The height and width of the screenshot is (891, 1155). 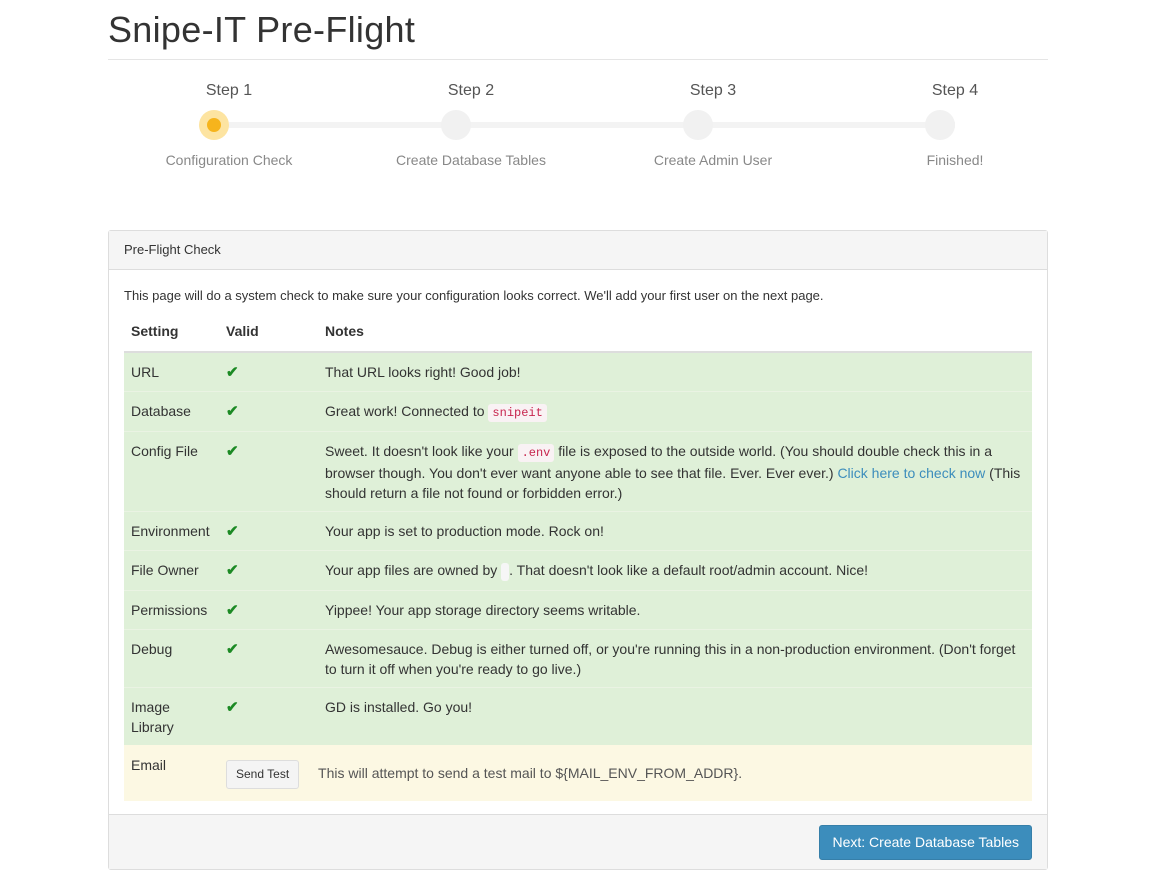 What do you see at coordinates (171, 570) in the screenshot?
I see `setting-name: File Owner` at bounding box center [171, 570].